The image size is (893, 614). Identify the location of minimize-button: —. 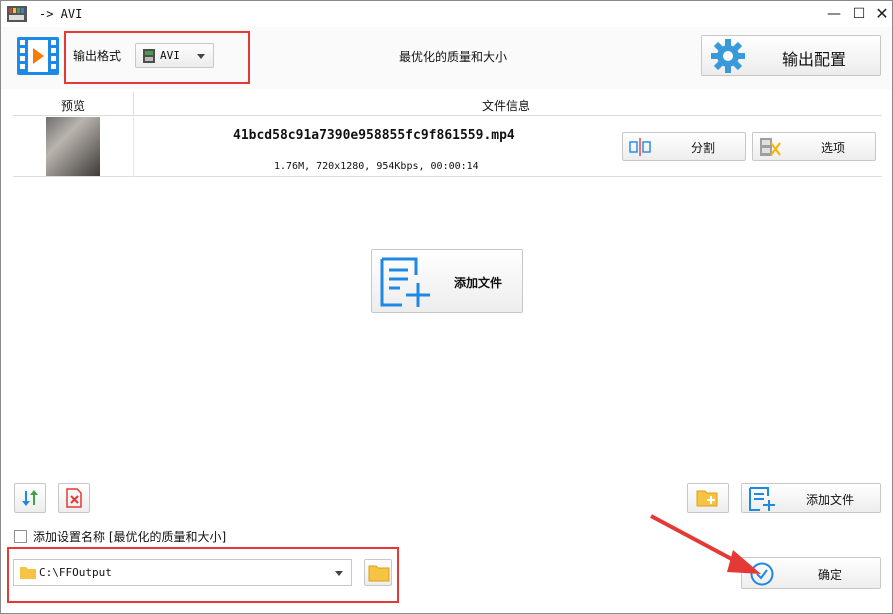
(834, 14).